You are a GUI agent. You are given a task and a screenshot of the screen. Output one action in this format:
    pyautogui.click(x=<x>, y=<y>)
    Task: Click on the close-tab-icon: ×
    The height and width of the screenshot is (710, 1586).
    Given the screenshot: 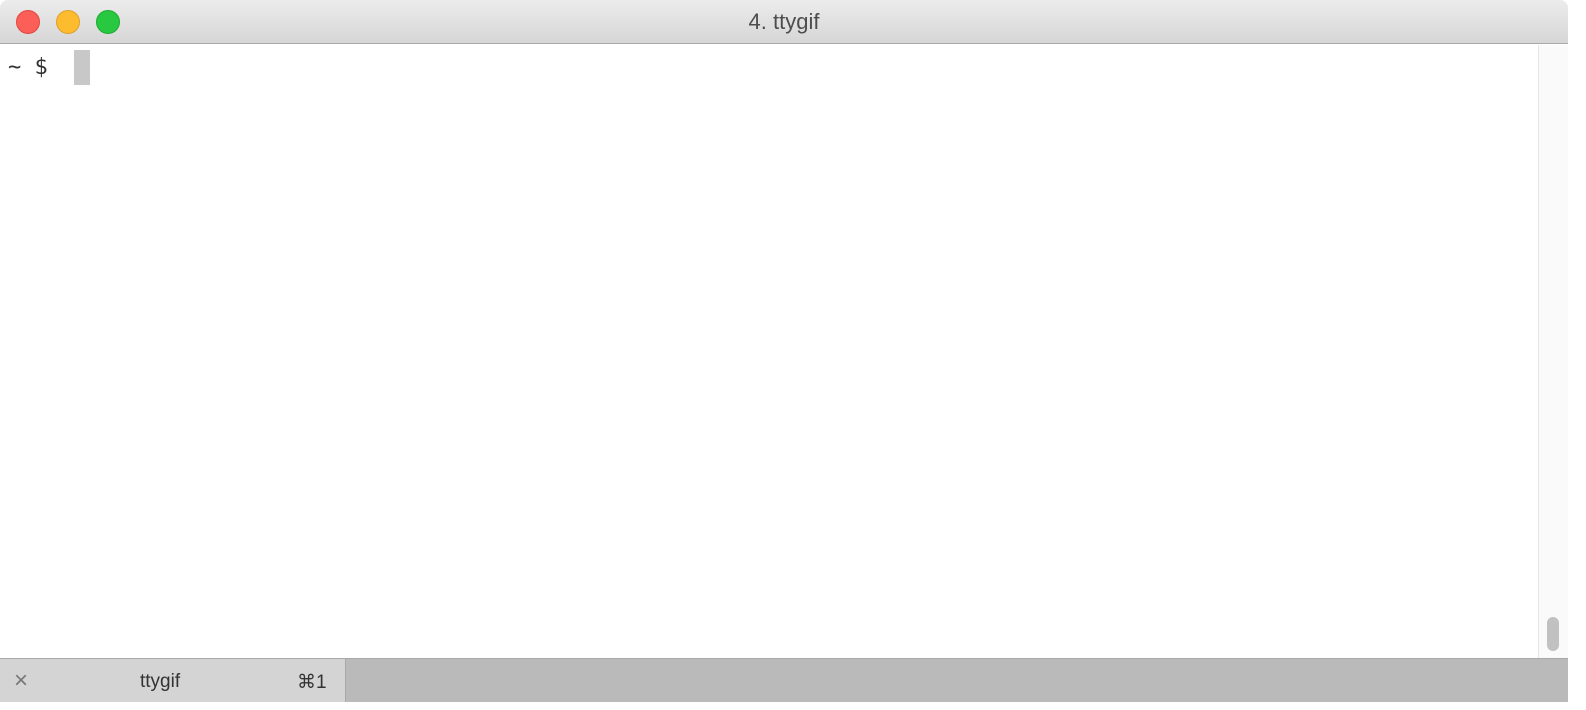 What is the action you would take?
    pyautogui.click(x=21, y=681)
    